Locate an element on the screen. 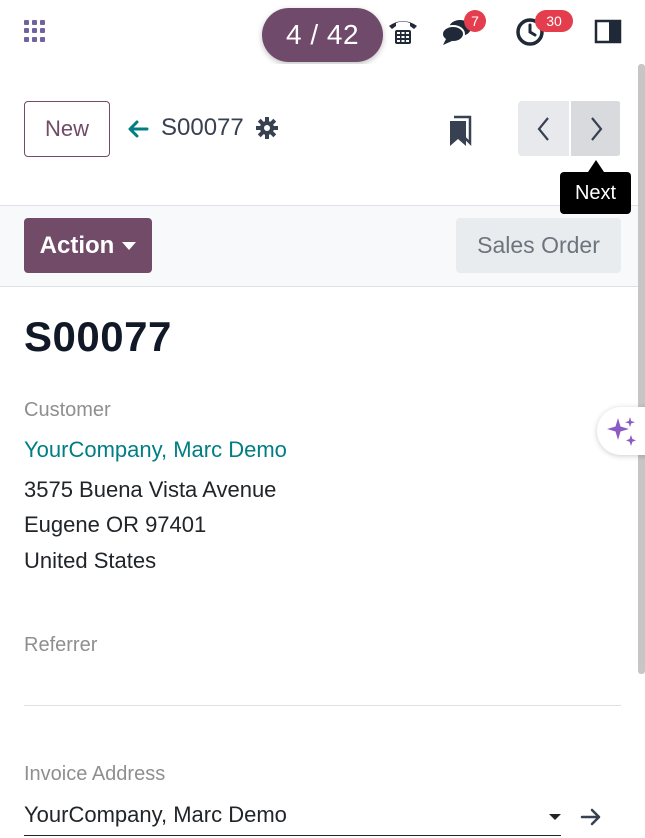 Image resolution: width=645 pixels, height=838 pixels. top-navbar: 7 30 4 / 42 is located at coordinates (322, 32).